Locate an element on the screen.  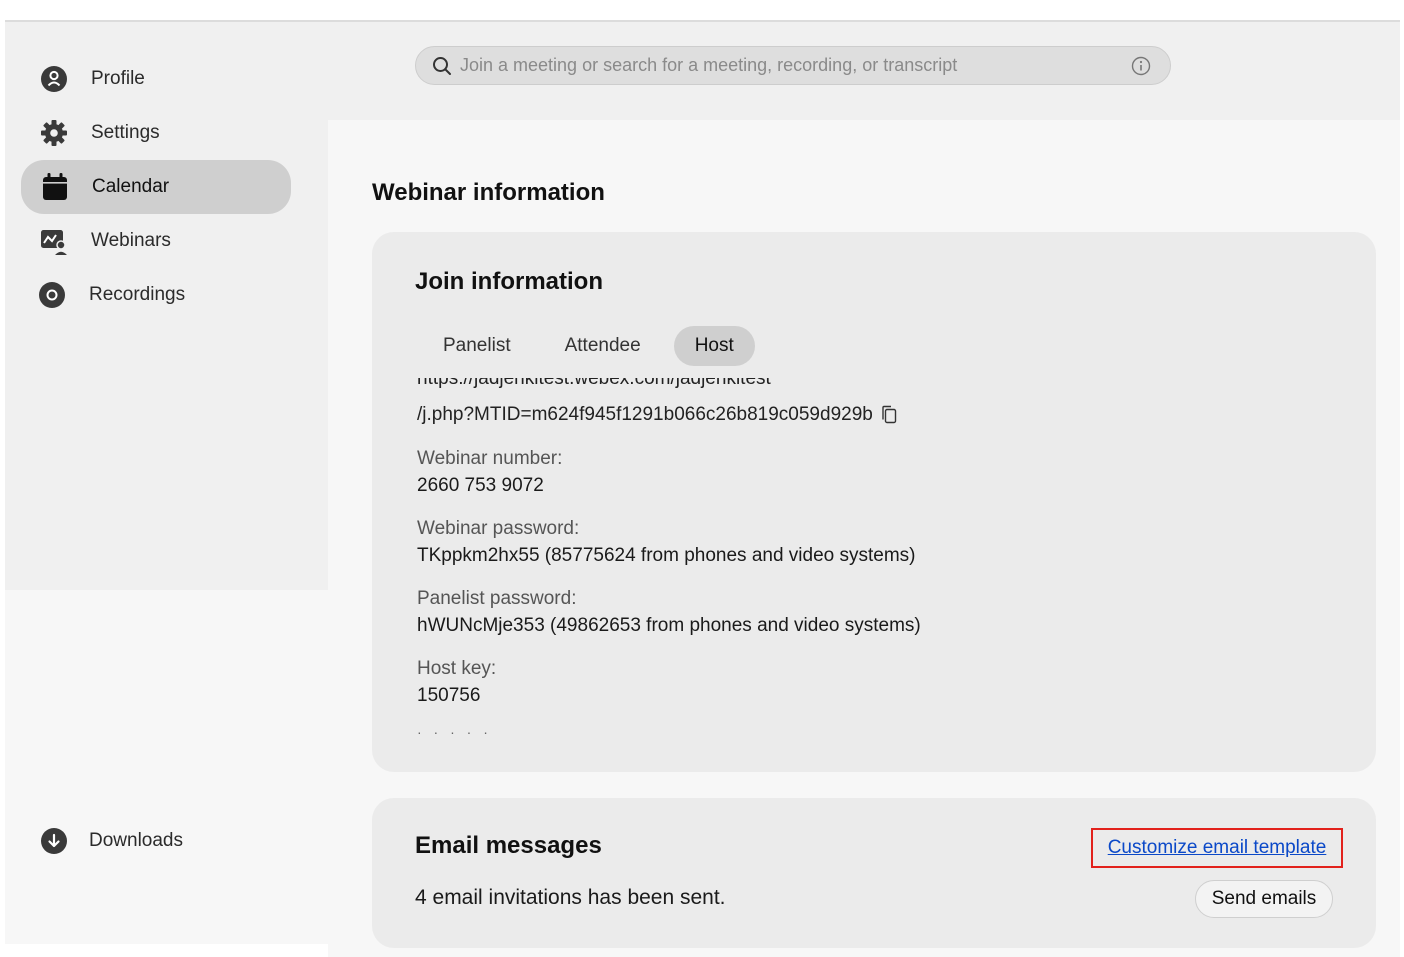
customize-email-template-link: Customize email template is located at coordinates (1217, 848).